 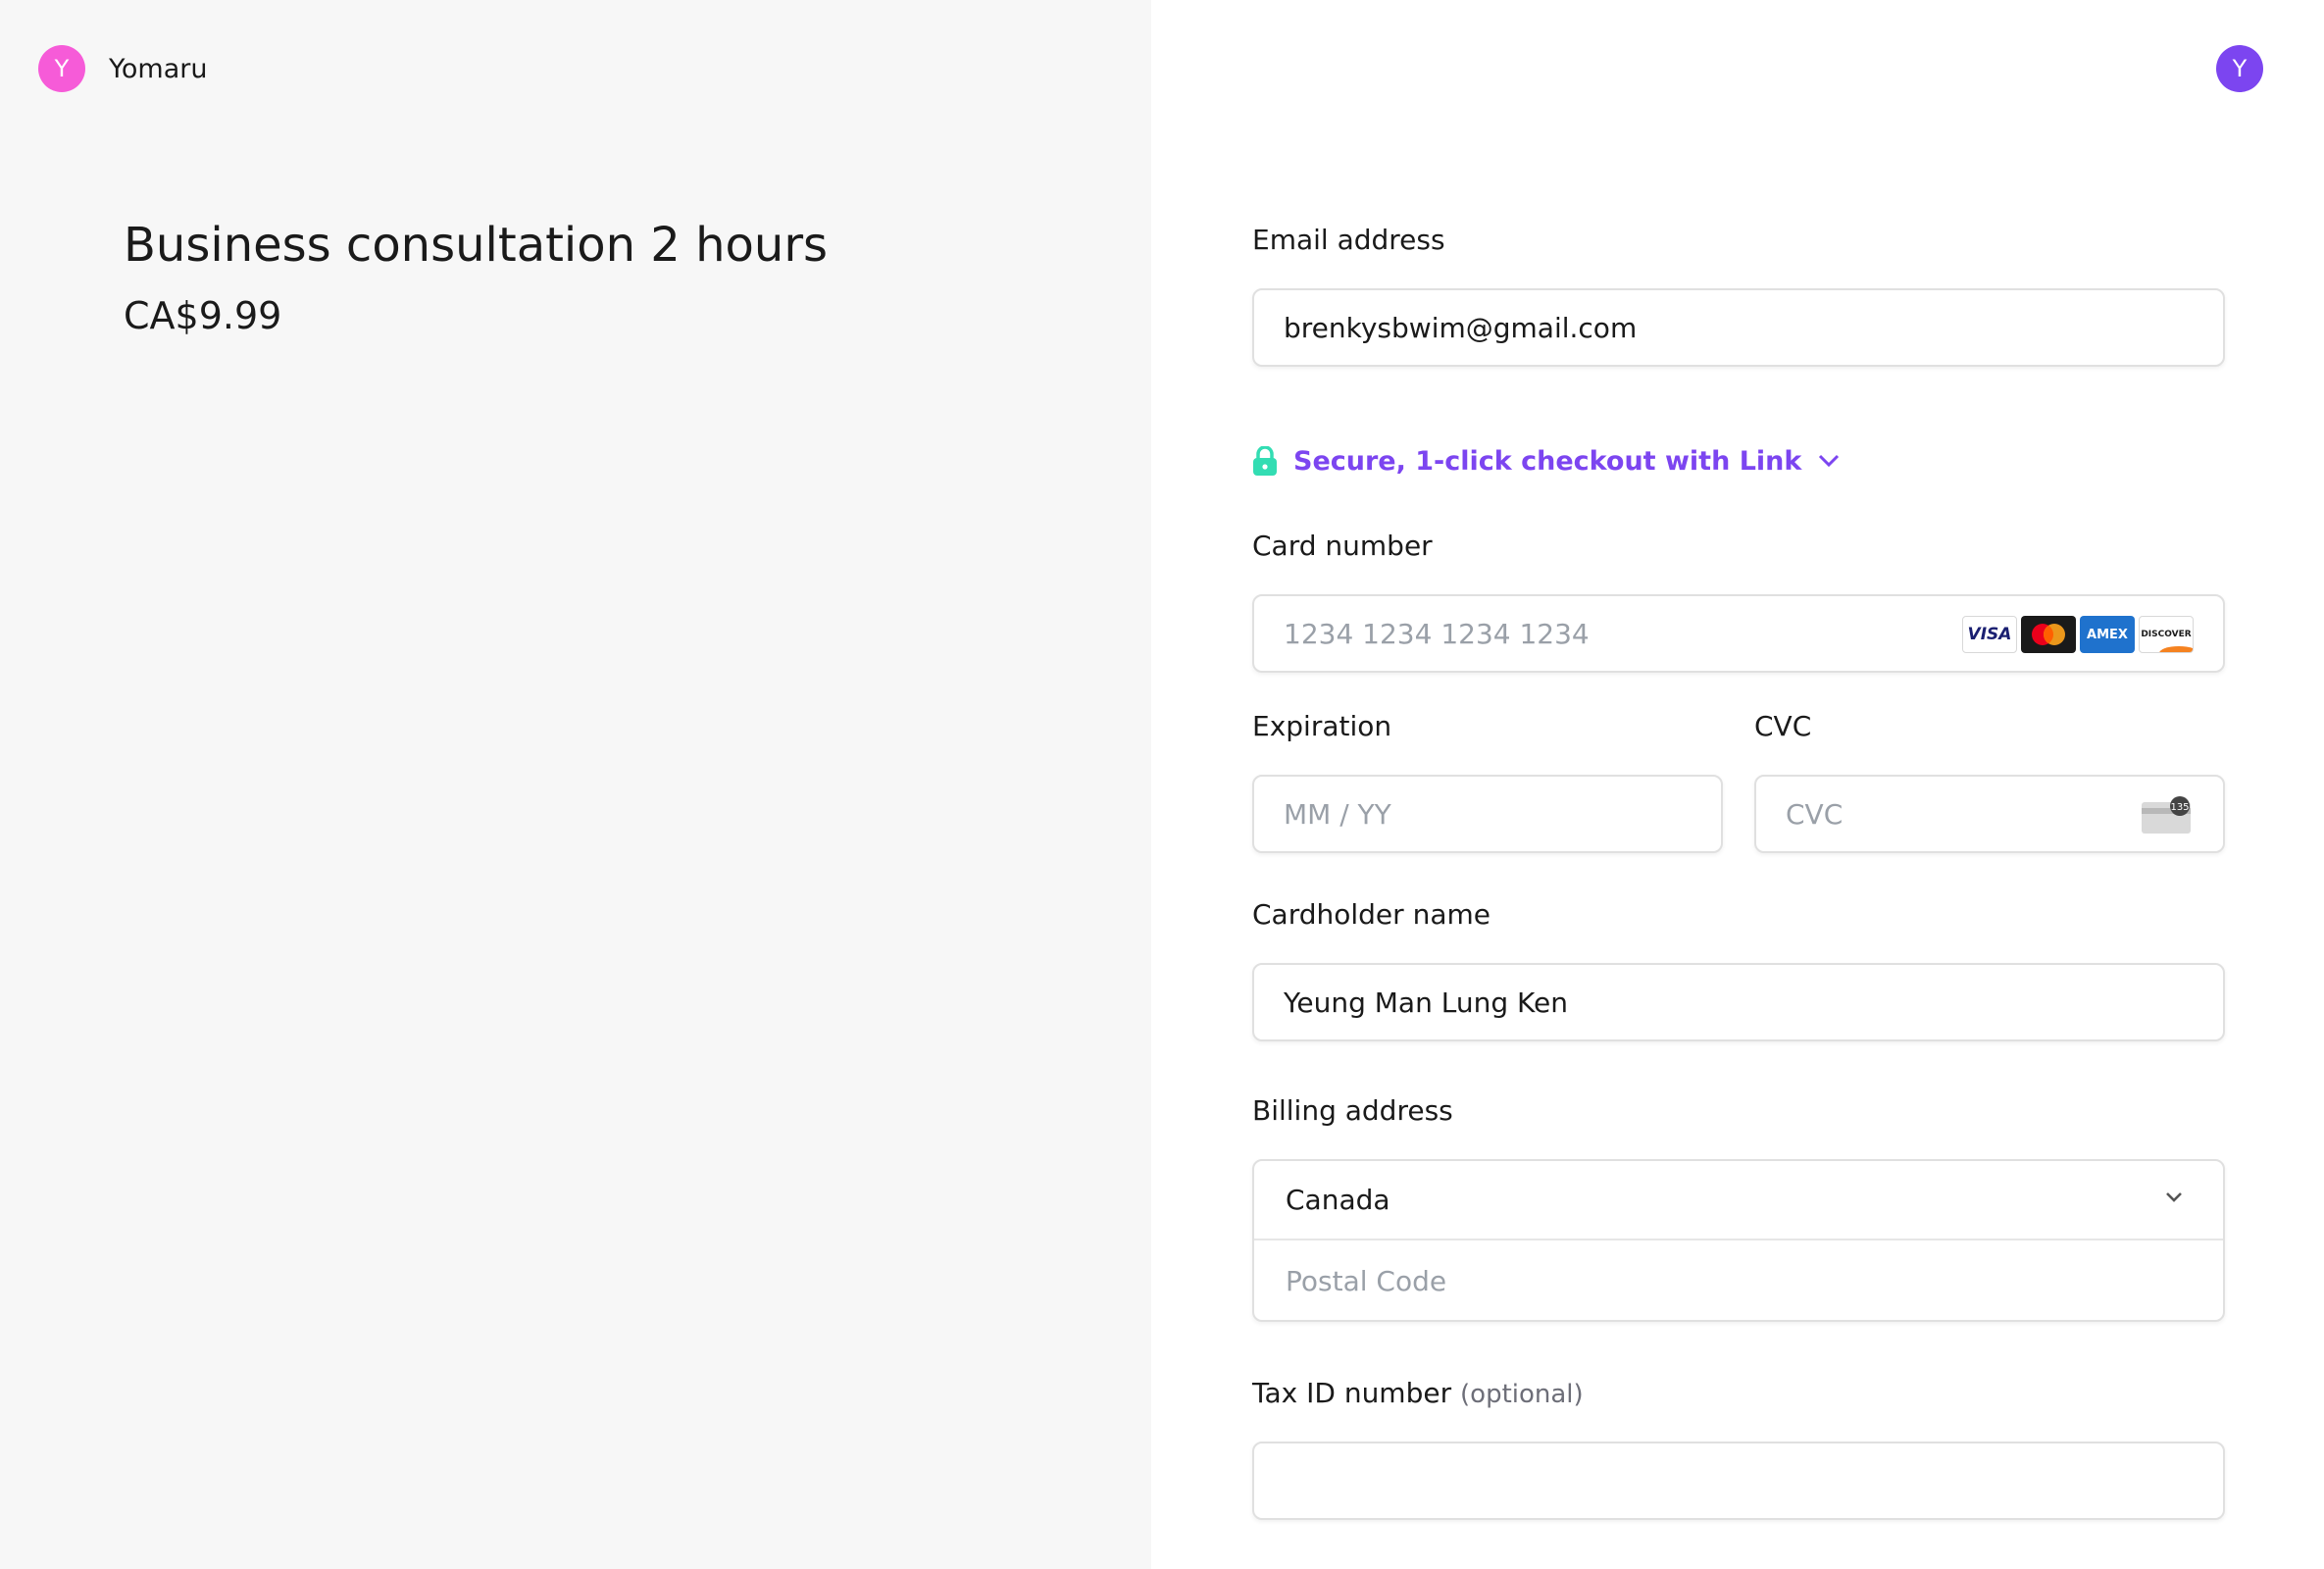 What do you see at coordinates (61, 68) in the screenshot?
I see `merchant-avatar: Y` at bounding box center [61, 68].